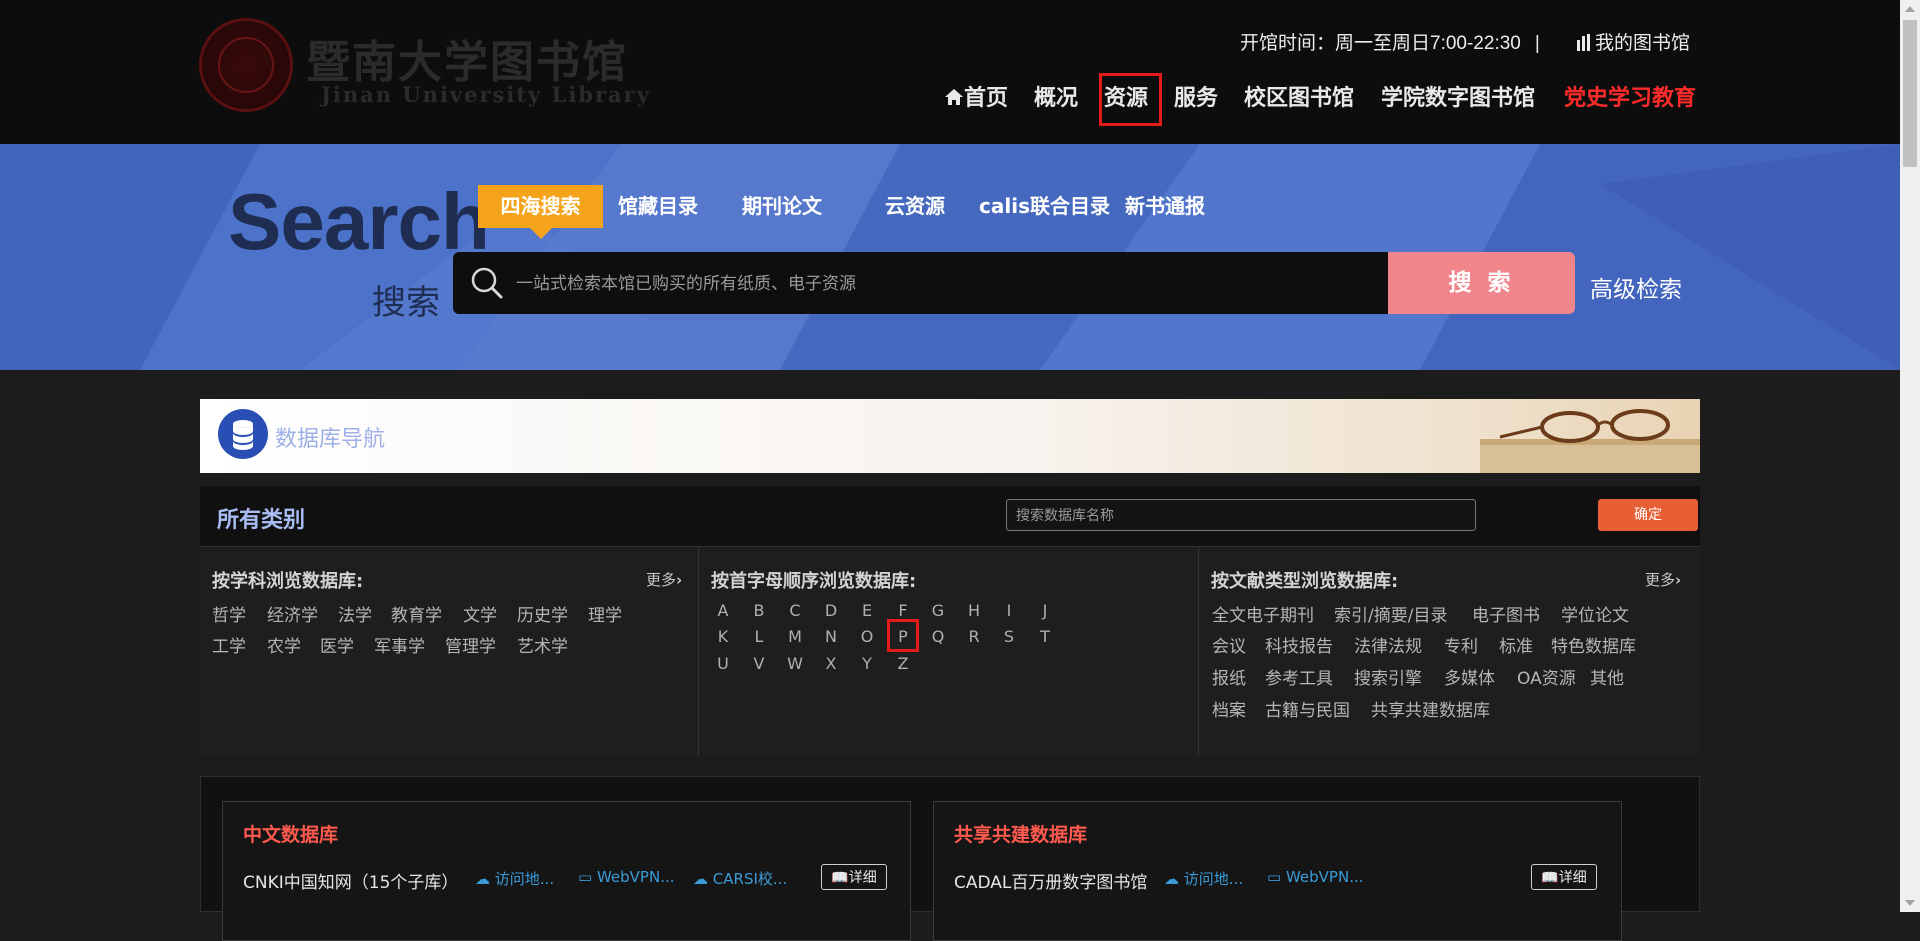 This screenshot has height=941, width=1920. What do you see at coordinates (831, 636) in the screenshot?
I see `letter-n: N` at bounding box center [831, 636].